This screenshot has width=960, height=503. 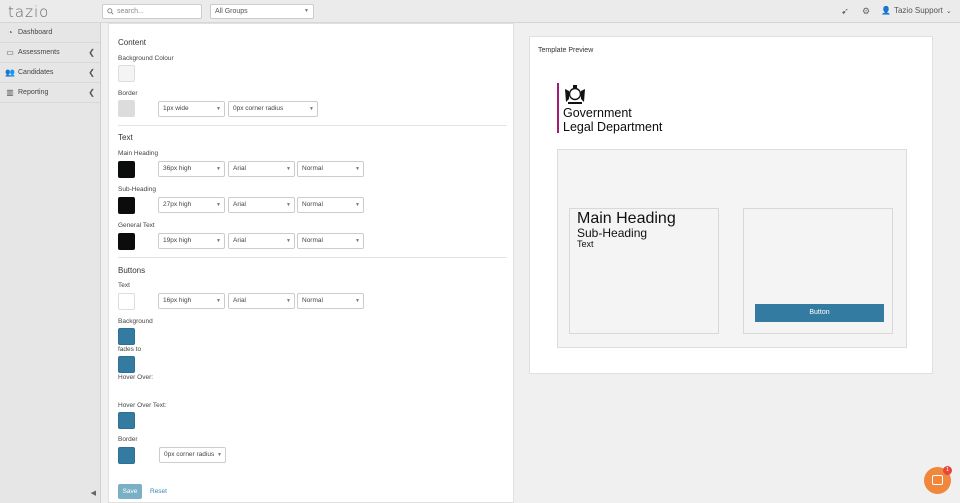 What do you see at coordinates (91, 92) in the screenshot?
I see `chevron-left-icon: ❮` at bounding box center [91, 92].